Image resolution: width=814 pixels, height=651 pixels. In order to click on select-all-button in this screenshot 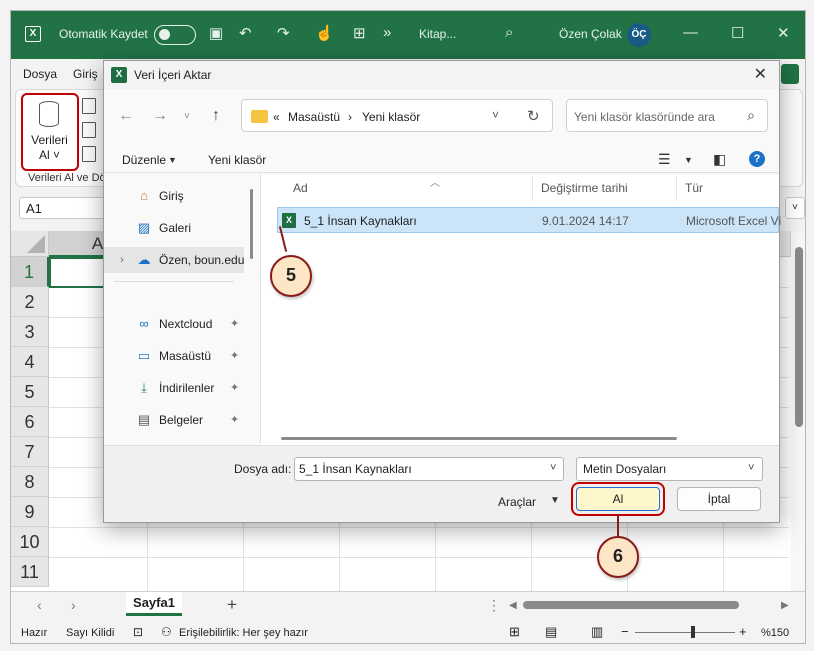, I will do `click(30, 244)`.